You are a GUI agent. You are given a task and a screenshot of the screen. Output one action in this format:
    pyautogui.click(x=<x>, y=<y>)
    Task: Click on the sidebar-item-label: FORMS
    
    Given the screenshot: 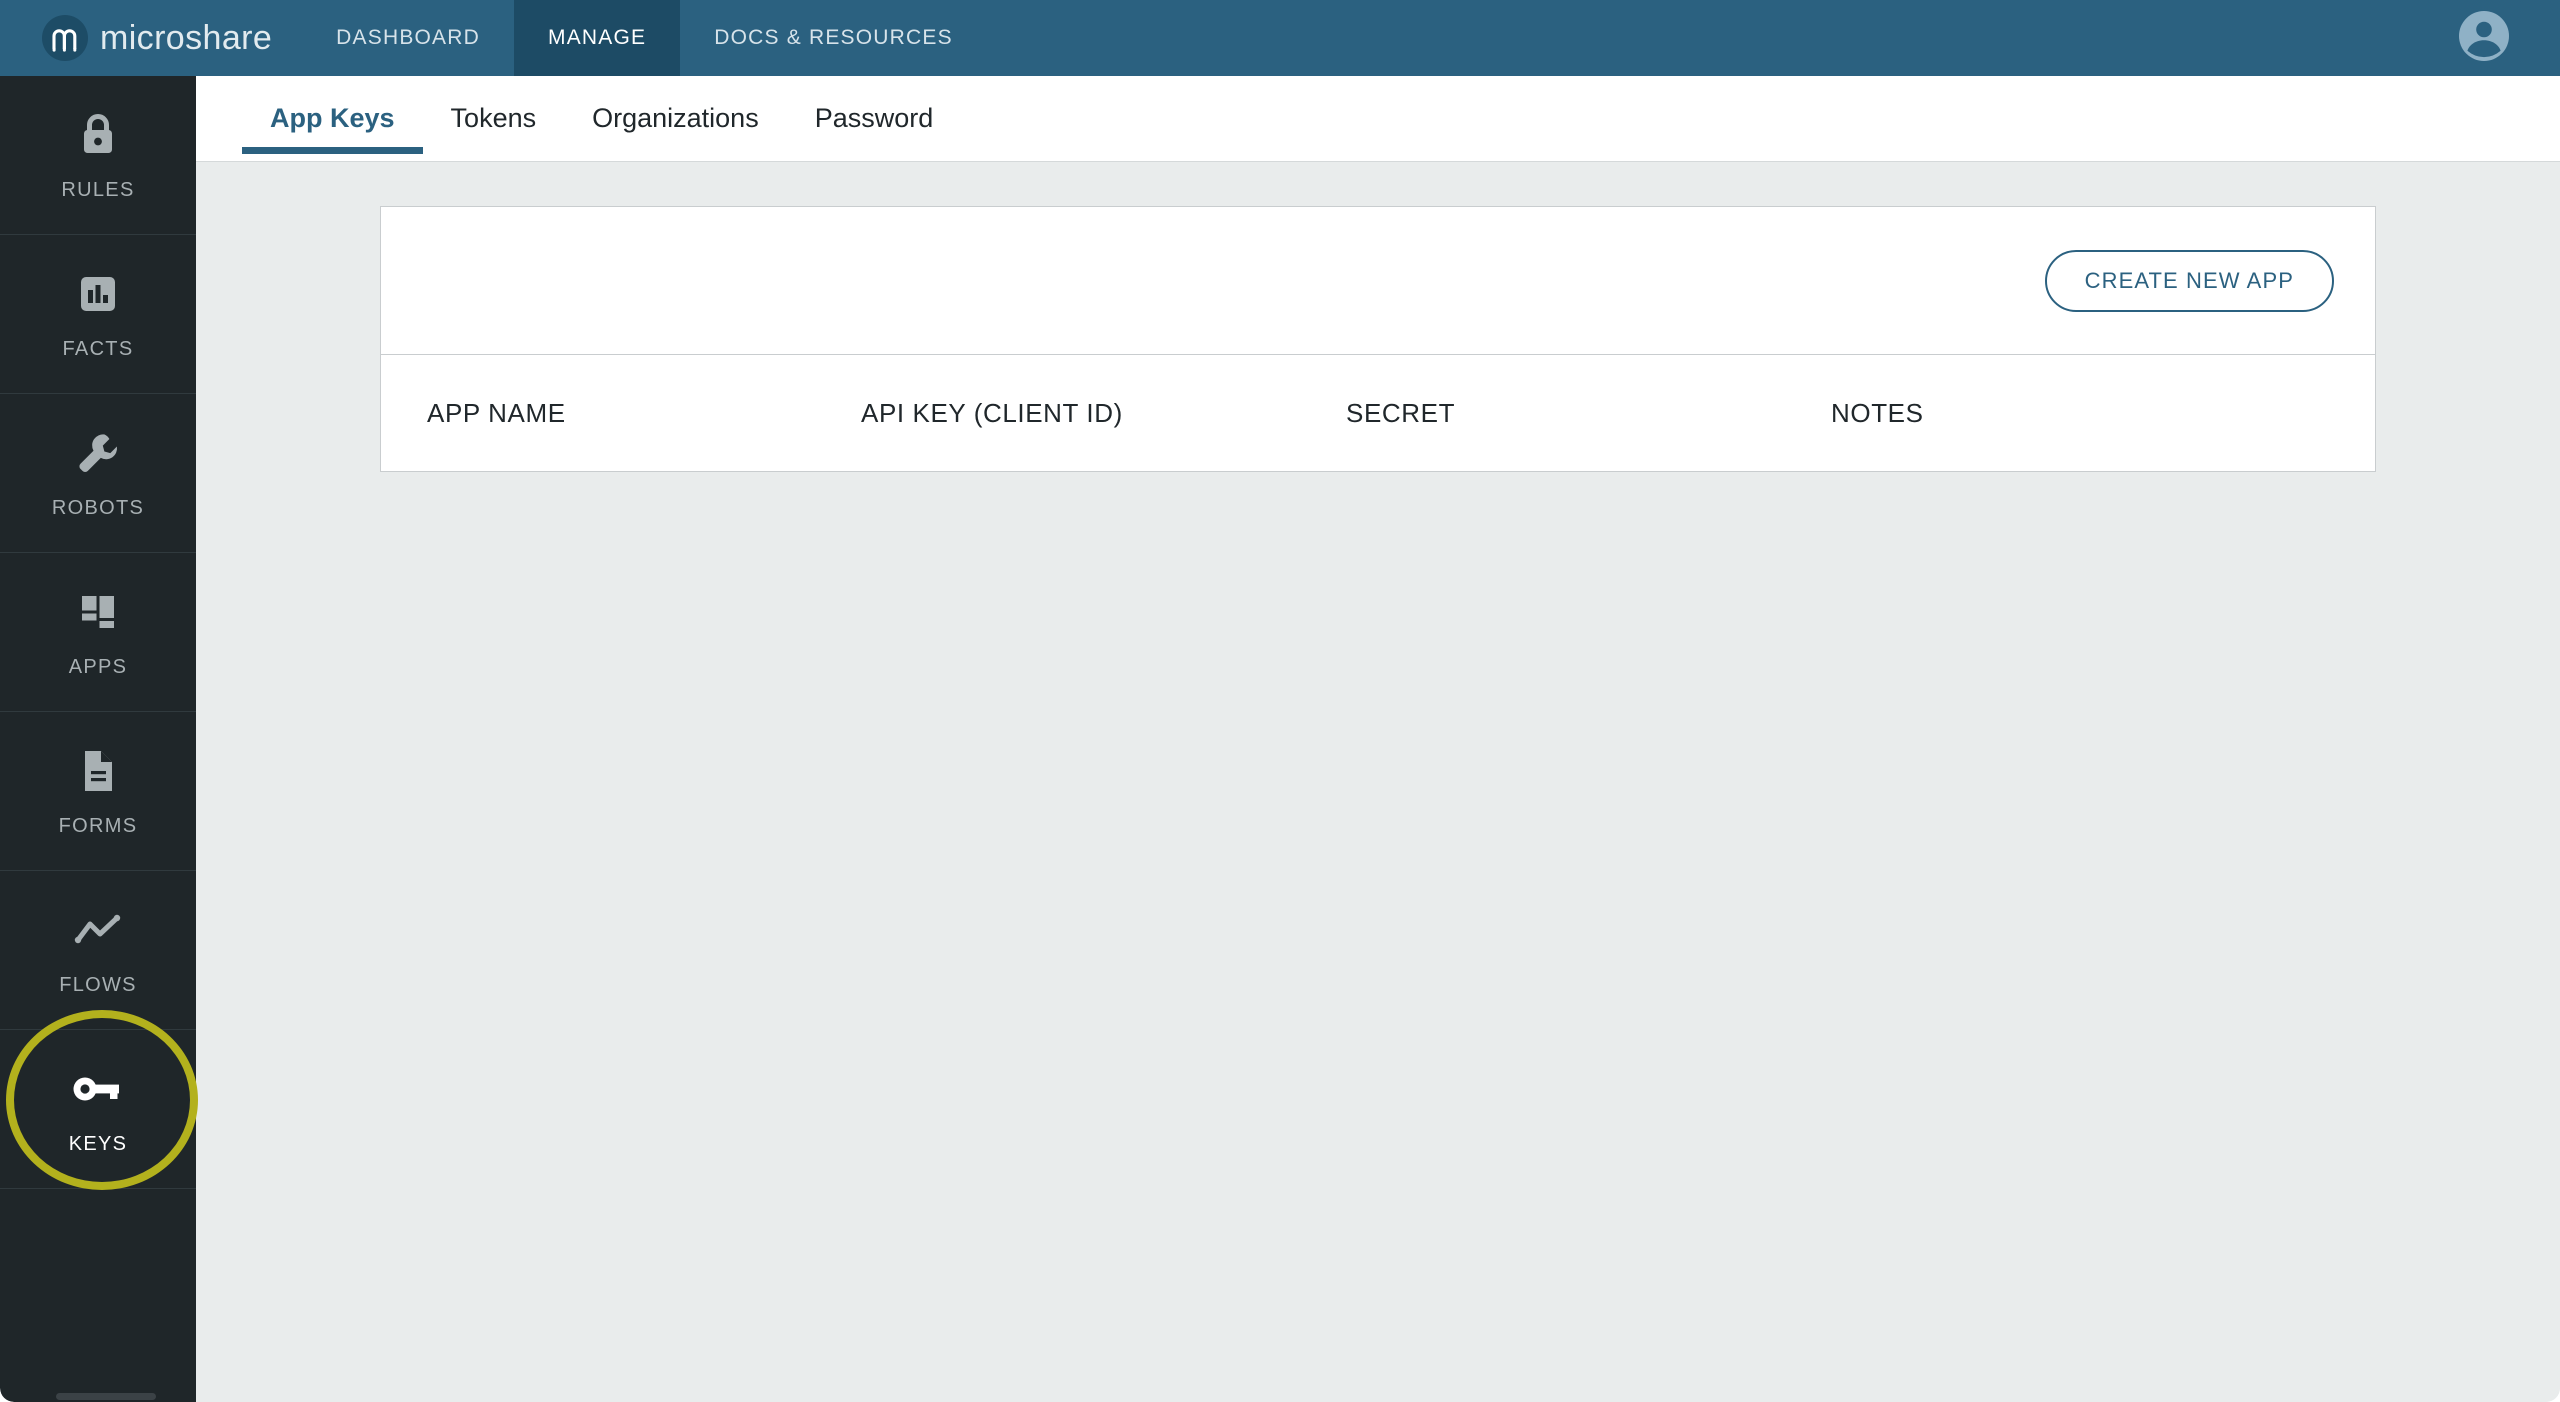 What is the action you would take?
    pyautogui.click(x=98, y=825)
    